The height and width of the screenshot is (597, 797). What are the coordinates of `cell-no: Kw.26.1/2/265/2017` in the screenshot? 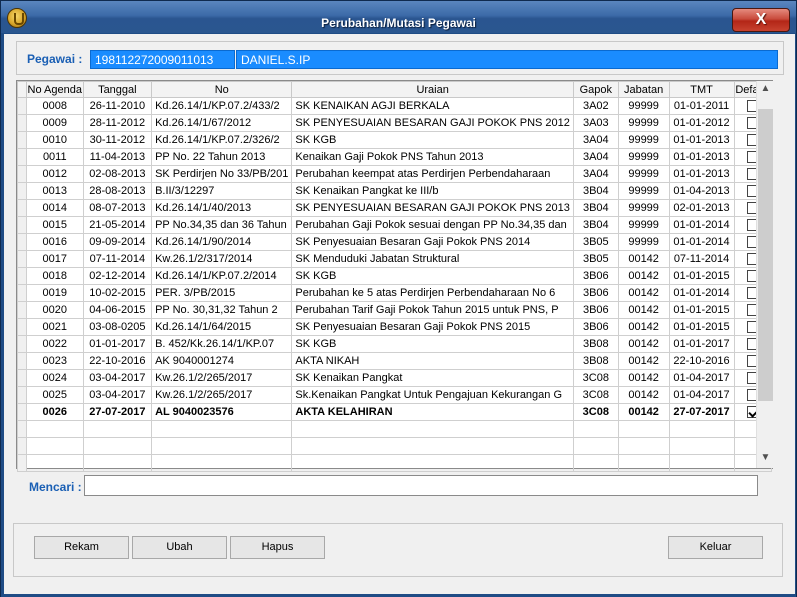 It's located at (222, 378).